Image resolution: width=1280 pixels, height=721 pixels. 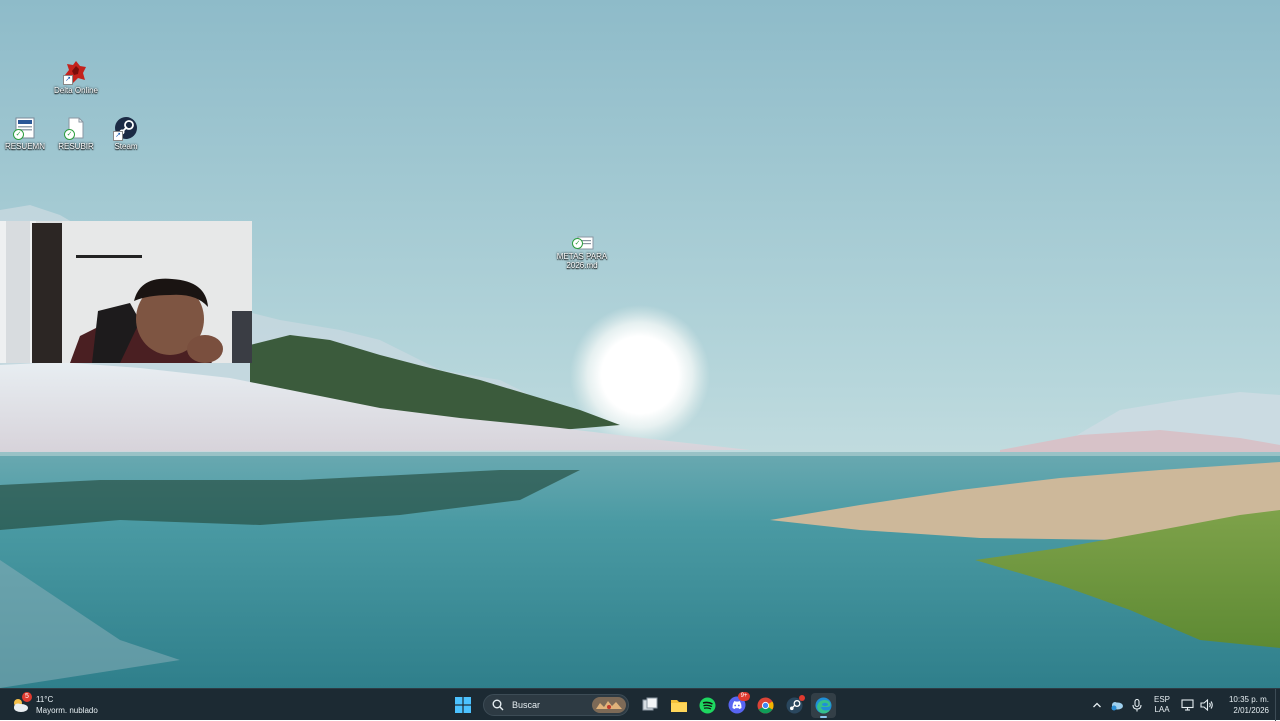 I want to click on steam-notification-dot, so click(x=802, y=697).